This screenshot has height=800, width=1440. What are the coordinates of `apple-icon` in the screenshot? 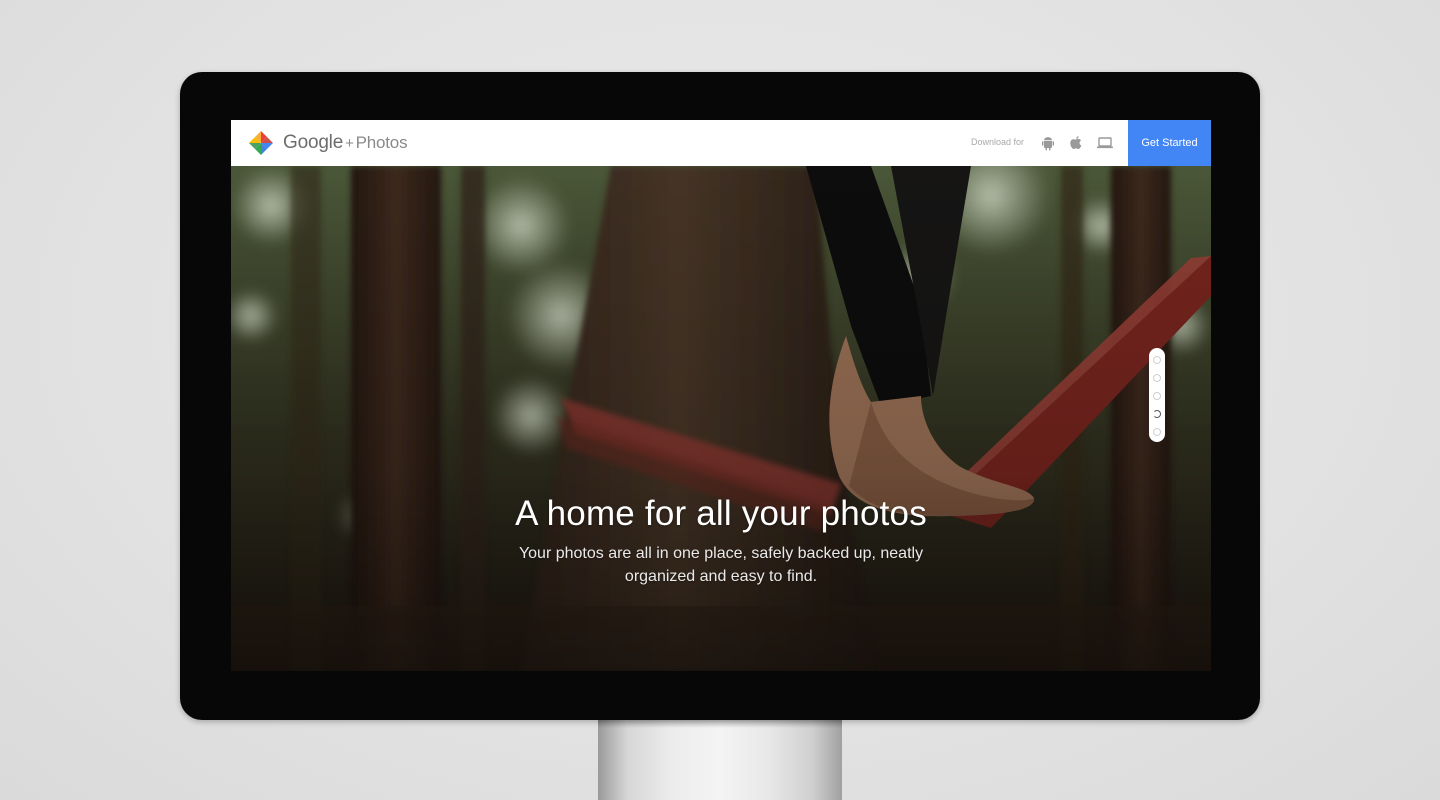 It's located at (1076, 143).